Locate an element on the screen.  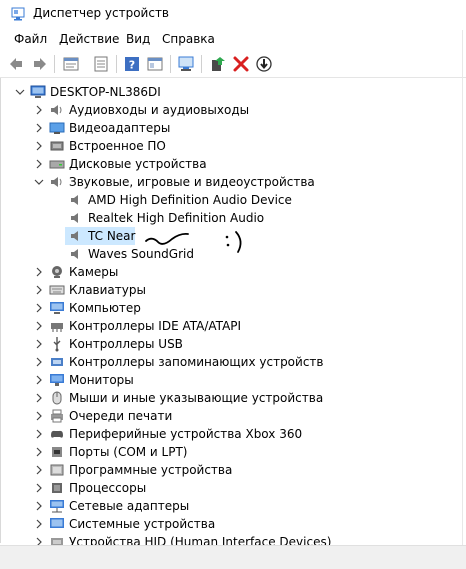
forward-icon is located at coordinates (39, 64).